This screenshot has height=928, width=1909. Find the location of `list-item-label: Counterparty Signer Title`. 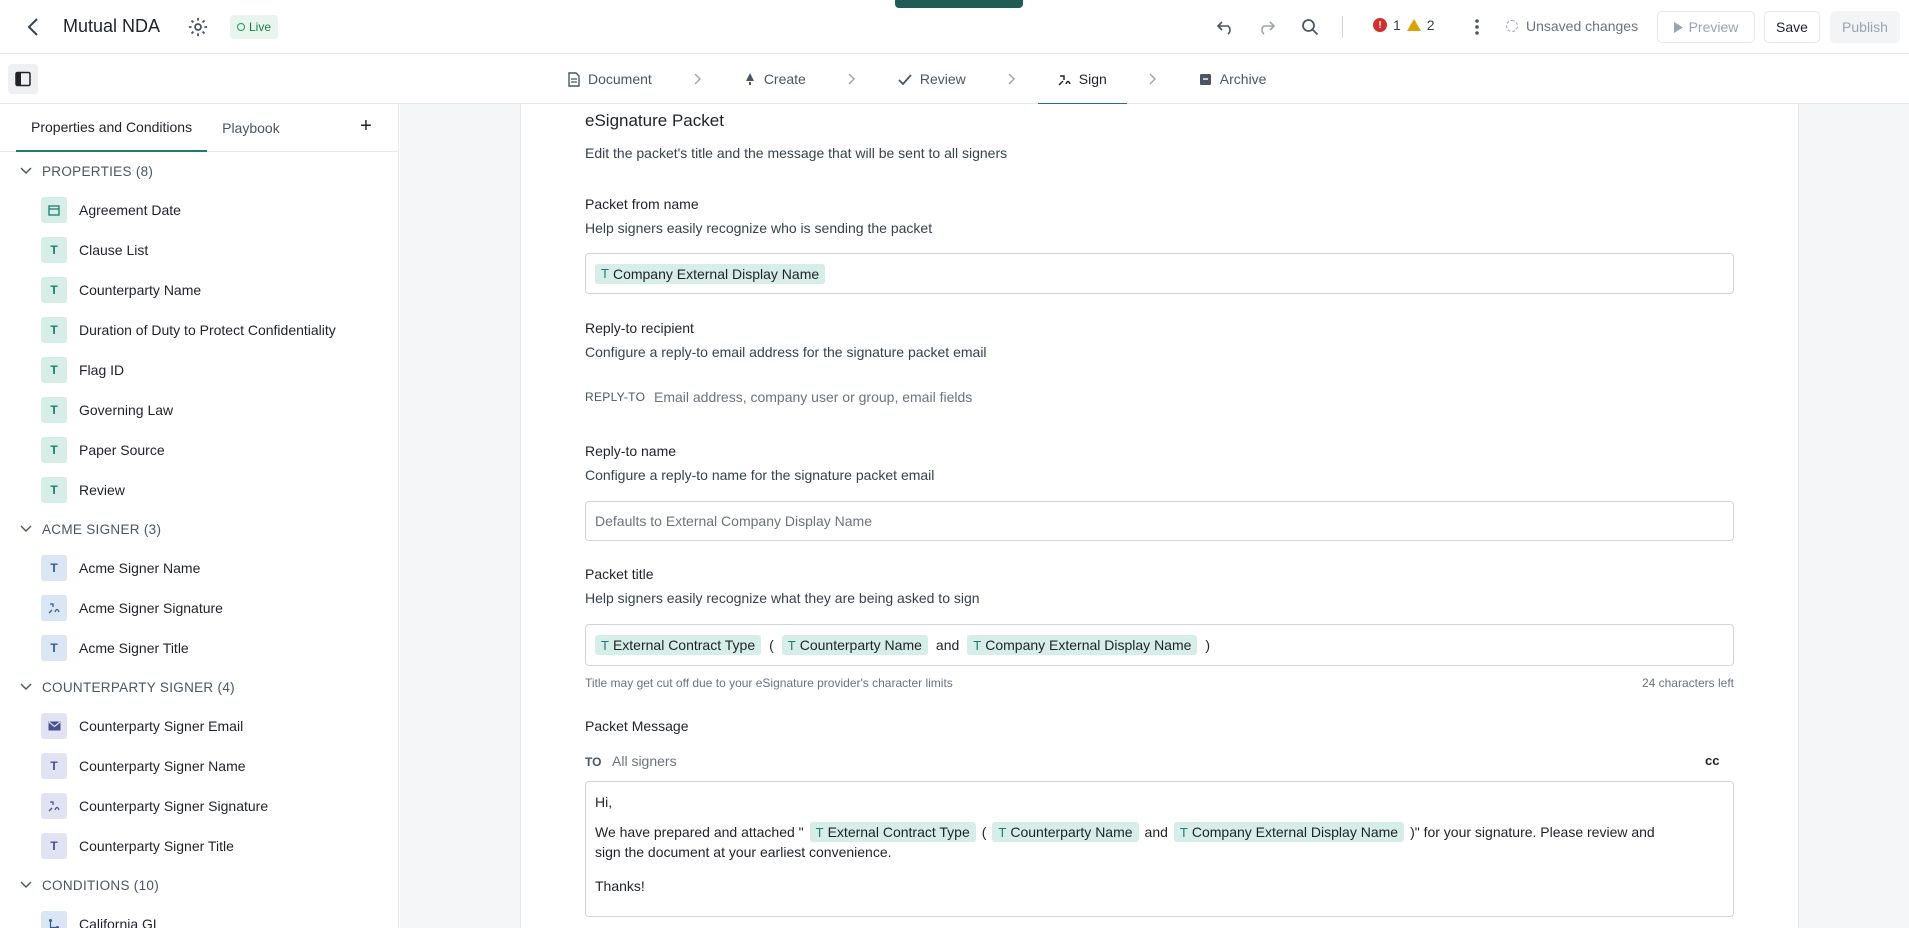

list-item-label: Counterparty Signer Title is located at coordinates (156, 846).